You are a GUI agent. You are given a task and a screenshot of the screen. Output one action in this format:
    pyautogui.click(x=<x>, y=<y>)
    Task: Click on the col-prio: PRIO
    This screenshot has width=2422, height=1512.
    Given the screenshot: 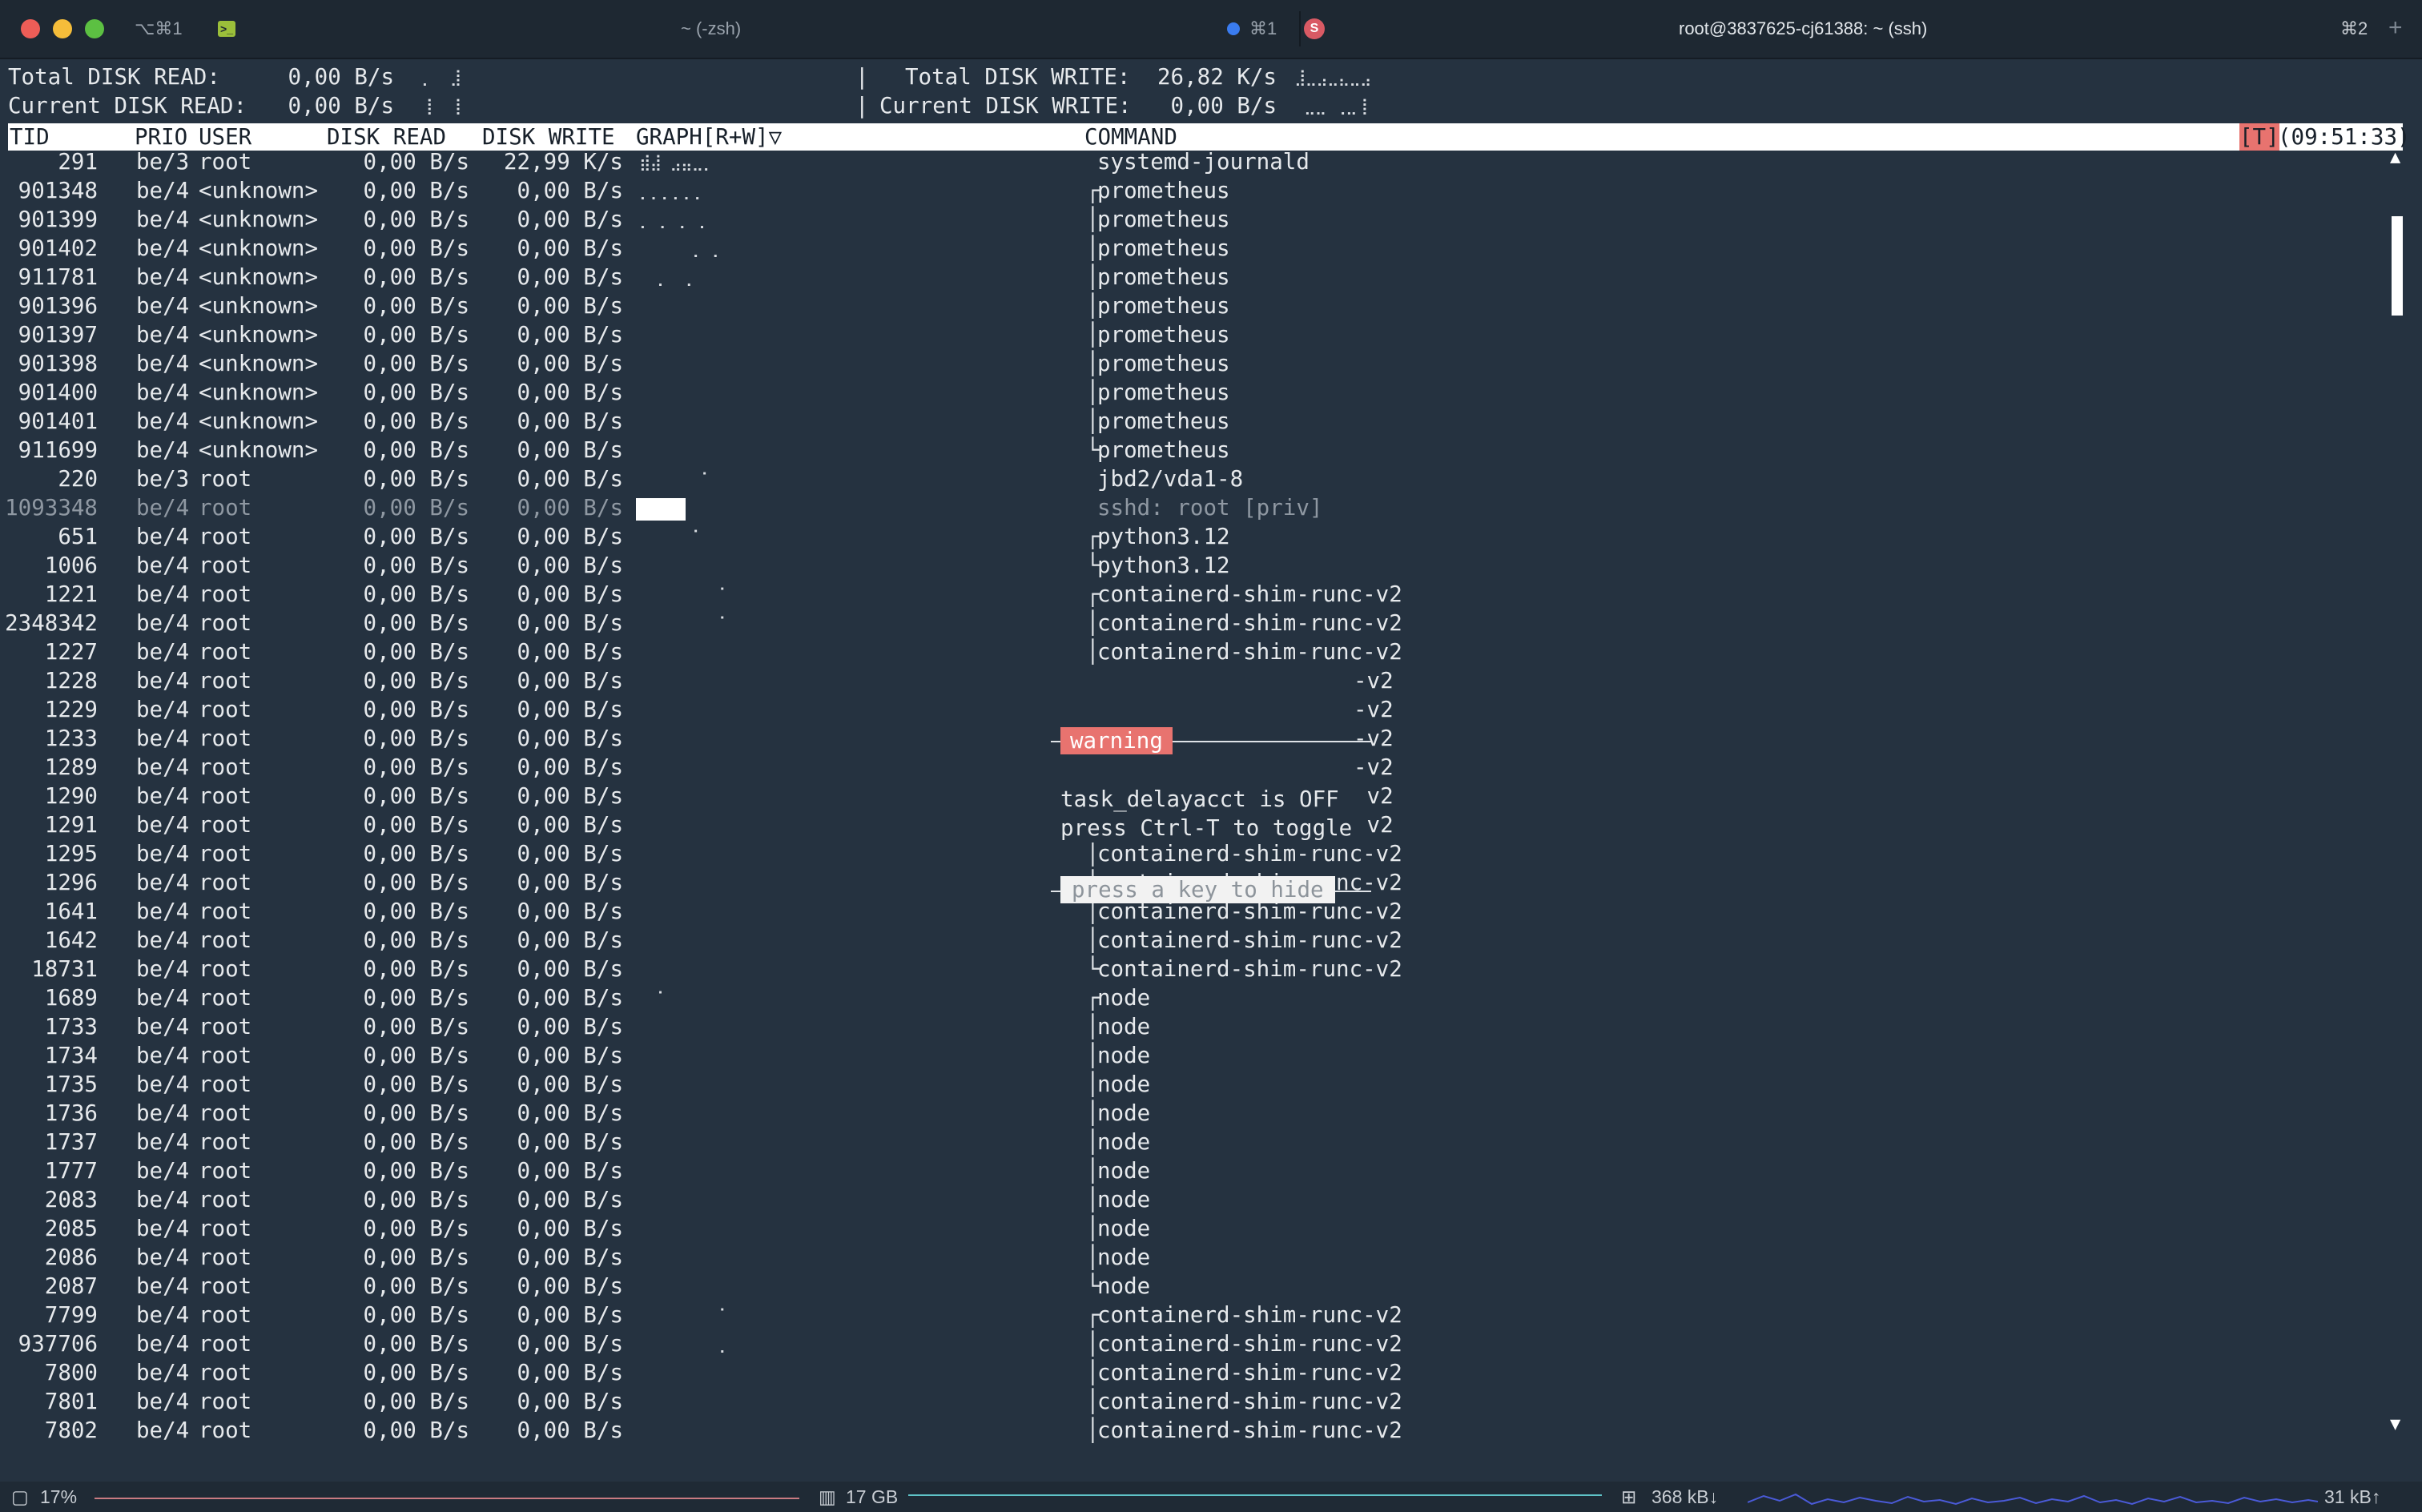 What is the action you would take?
    pyautogui.click(x=161, y=137)
    